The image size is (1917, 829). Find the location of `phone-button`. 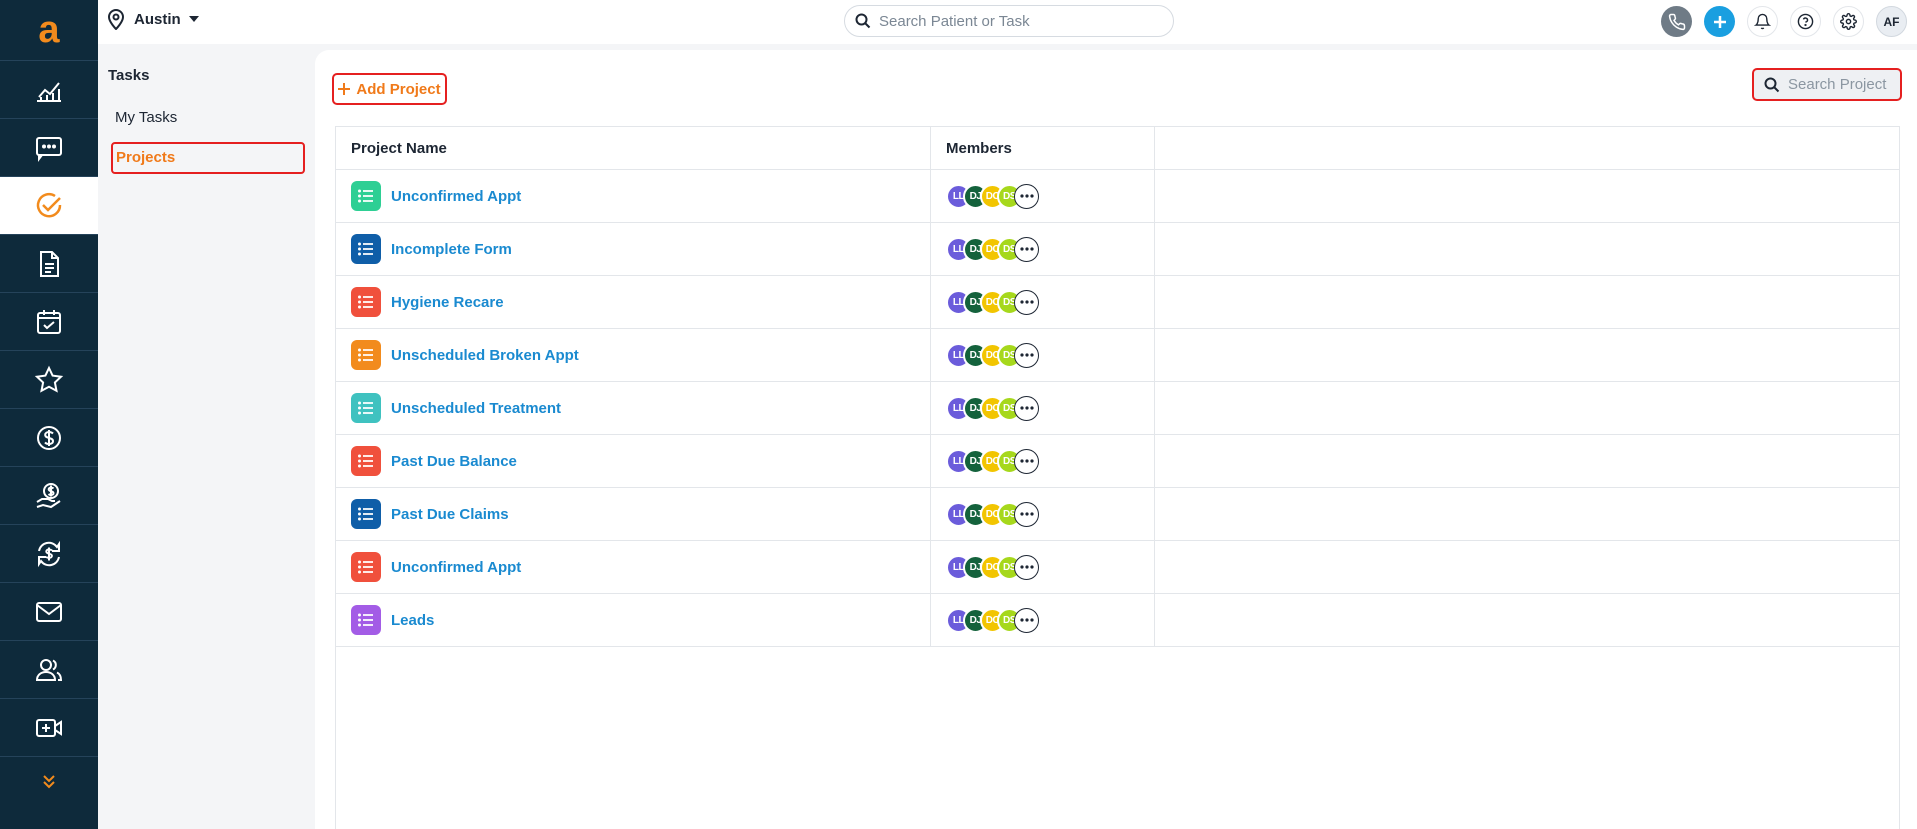

phone-button is located at coordinates (1676, 21).